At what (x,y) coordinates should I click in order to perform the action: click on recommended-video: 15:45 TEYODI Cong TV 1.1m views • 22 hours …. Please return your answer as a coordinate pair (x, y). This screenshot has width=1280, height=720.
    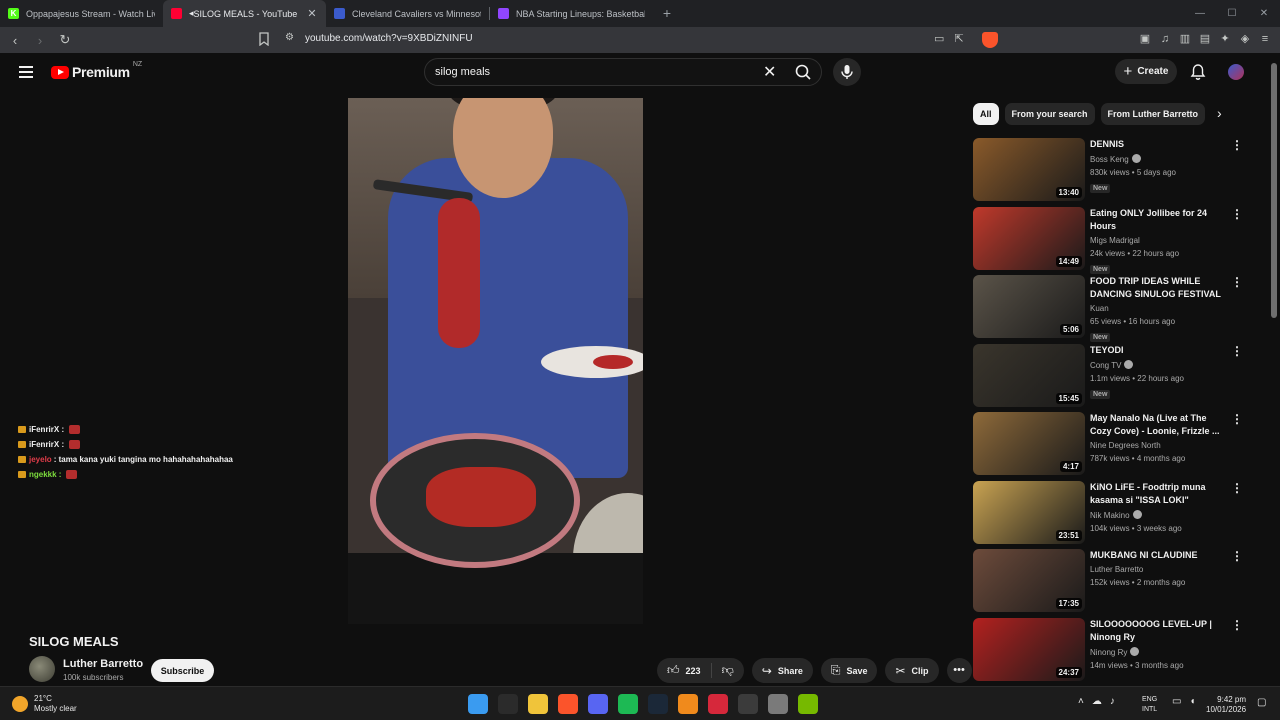
    Looking at the image, I should click on (1108, 375).